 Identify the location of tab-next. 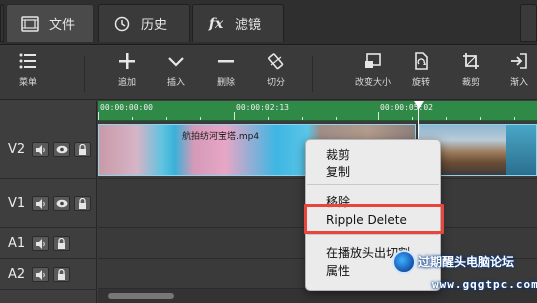
(528, 23).